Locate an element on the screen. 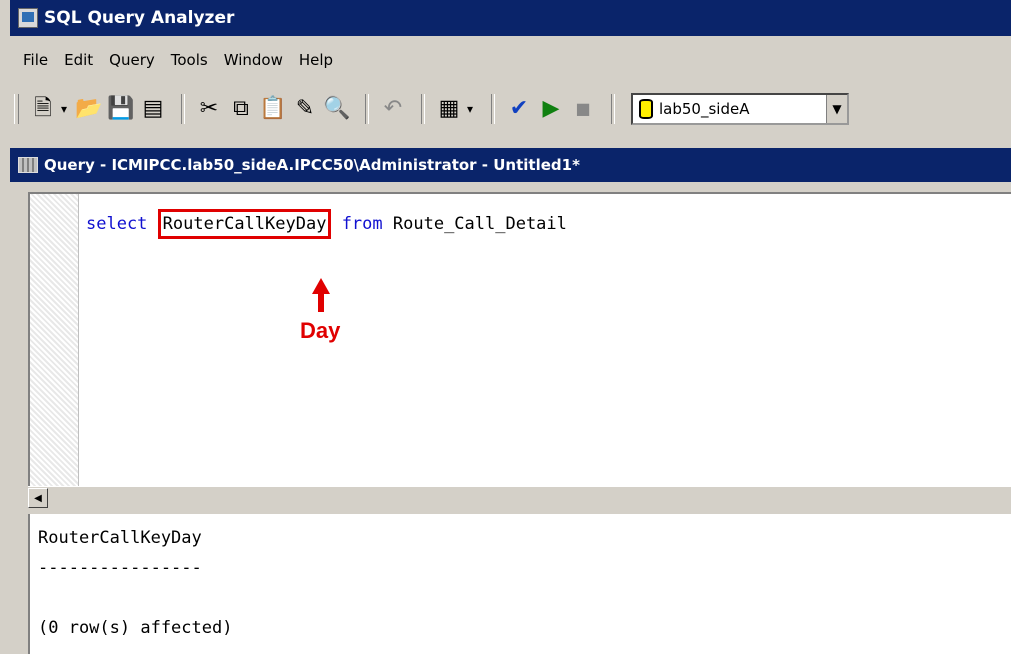  database-select: lab50_sideA ▼ is located at coordinates (740, 109).